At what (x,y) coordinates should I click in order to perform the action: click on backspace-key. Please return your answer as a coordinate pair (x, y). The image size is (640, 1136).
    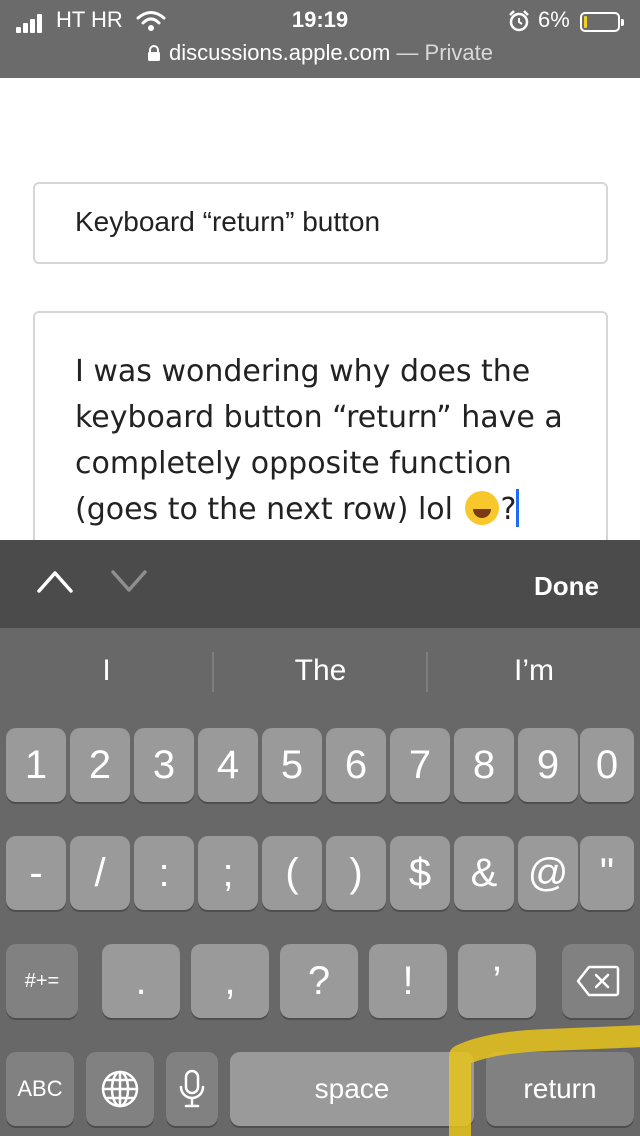
    Looking at the image, I should click on (598, 981).